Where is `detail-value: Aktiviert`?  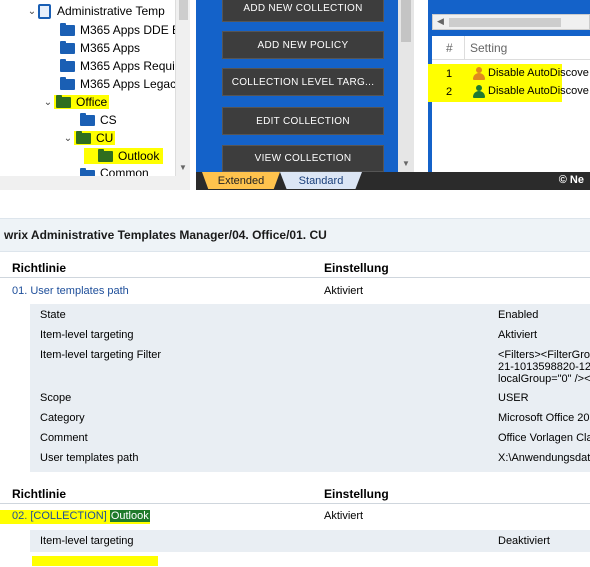 detail-value: Aktiviert is located at coordinates (518, 335).